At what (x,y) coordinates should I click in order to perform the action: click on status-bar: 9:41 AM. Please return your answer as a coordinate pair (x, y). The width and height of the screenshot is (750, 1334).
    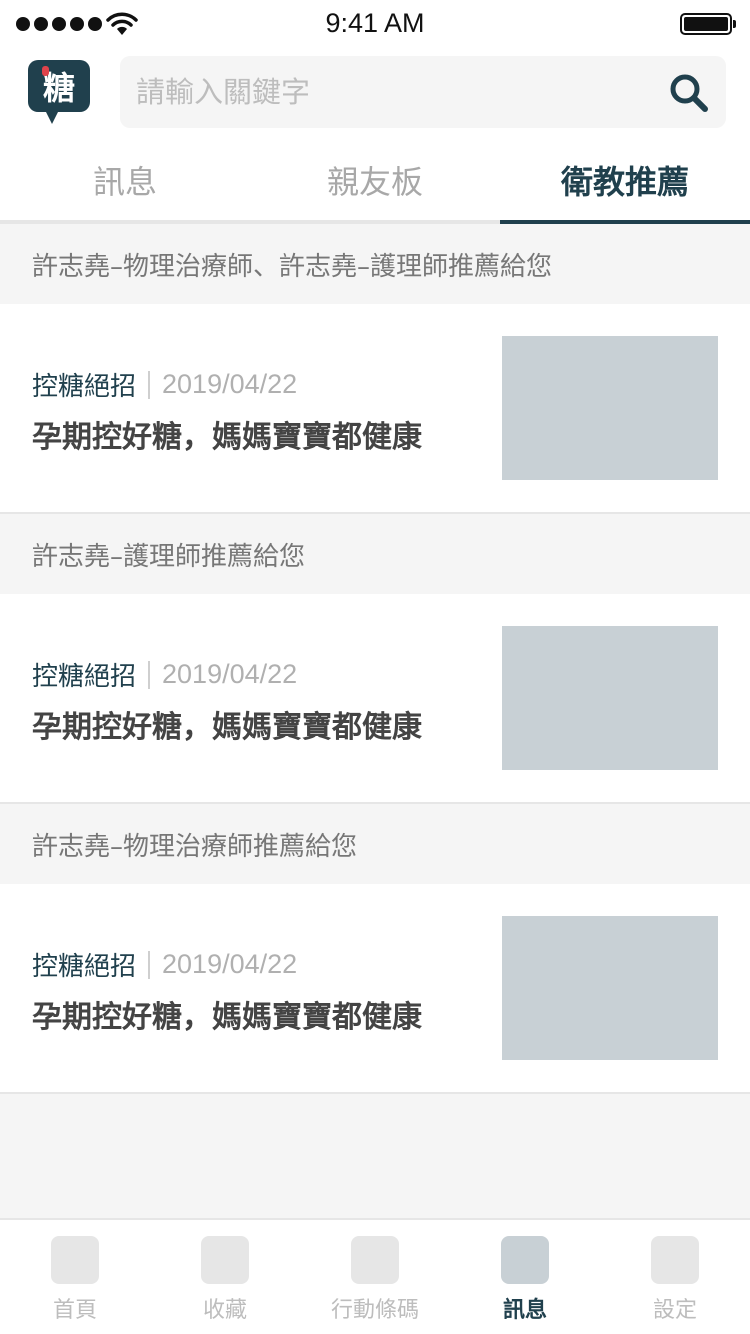
    Looking at the image, I should click on (375, 24).